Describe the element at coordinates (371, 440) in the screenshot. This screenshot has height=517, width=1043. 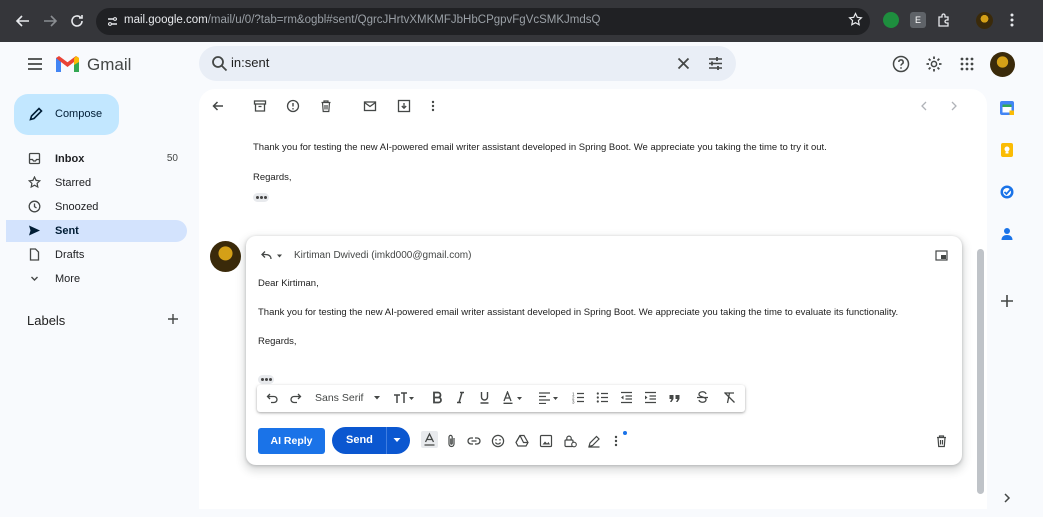
I see `send-button: Send` at that location.